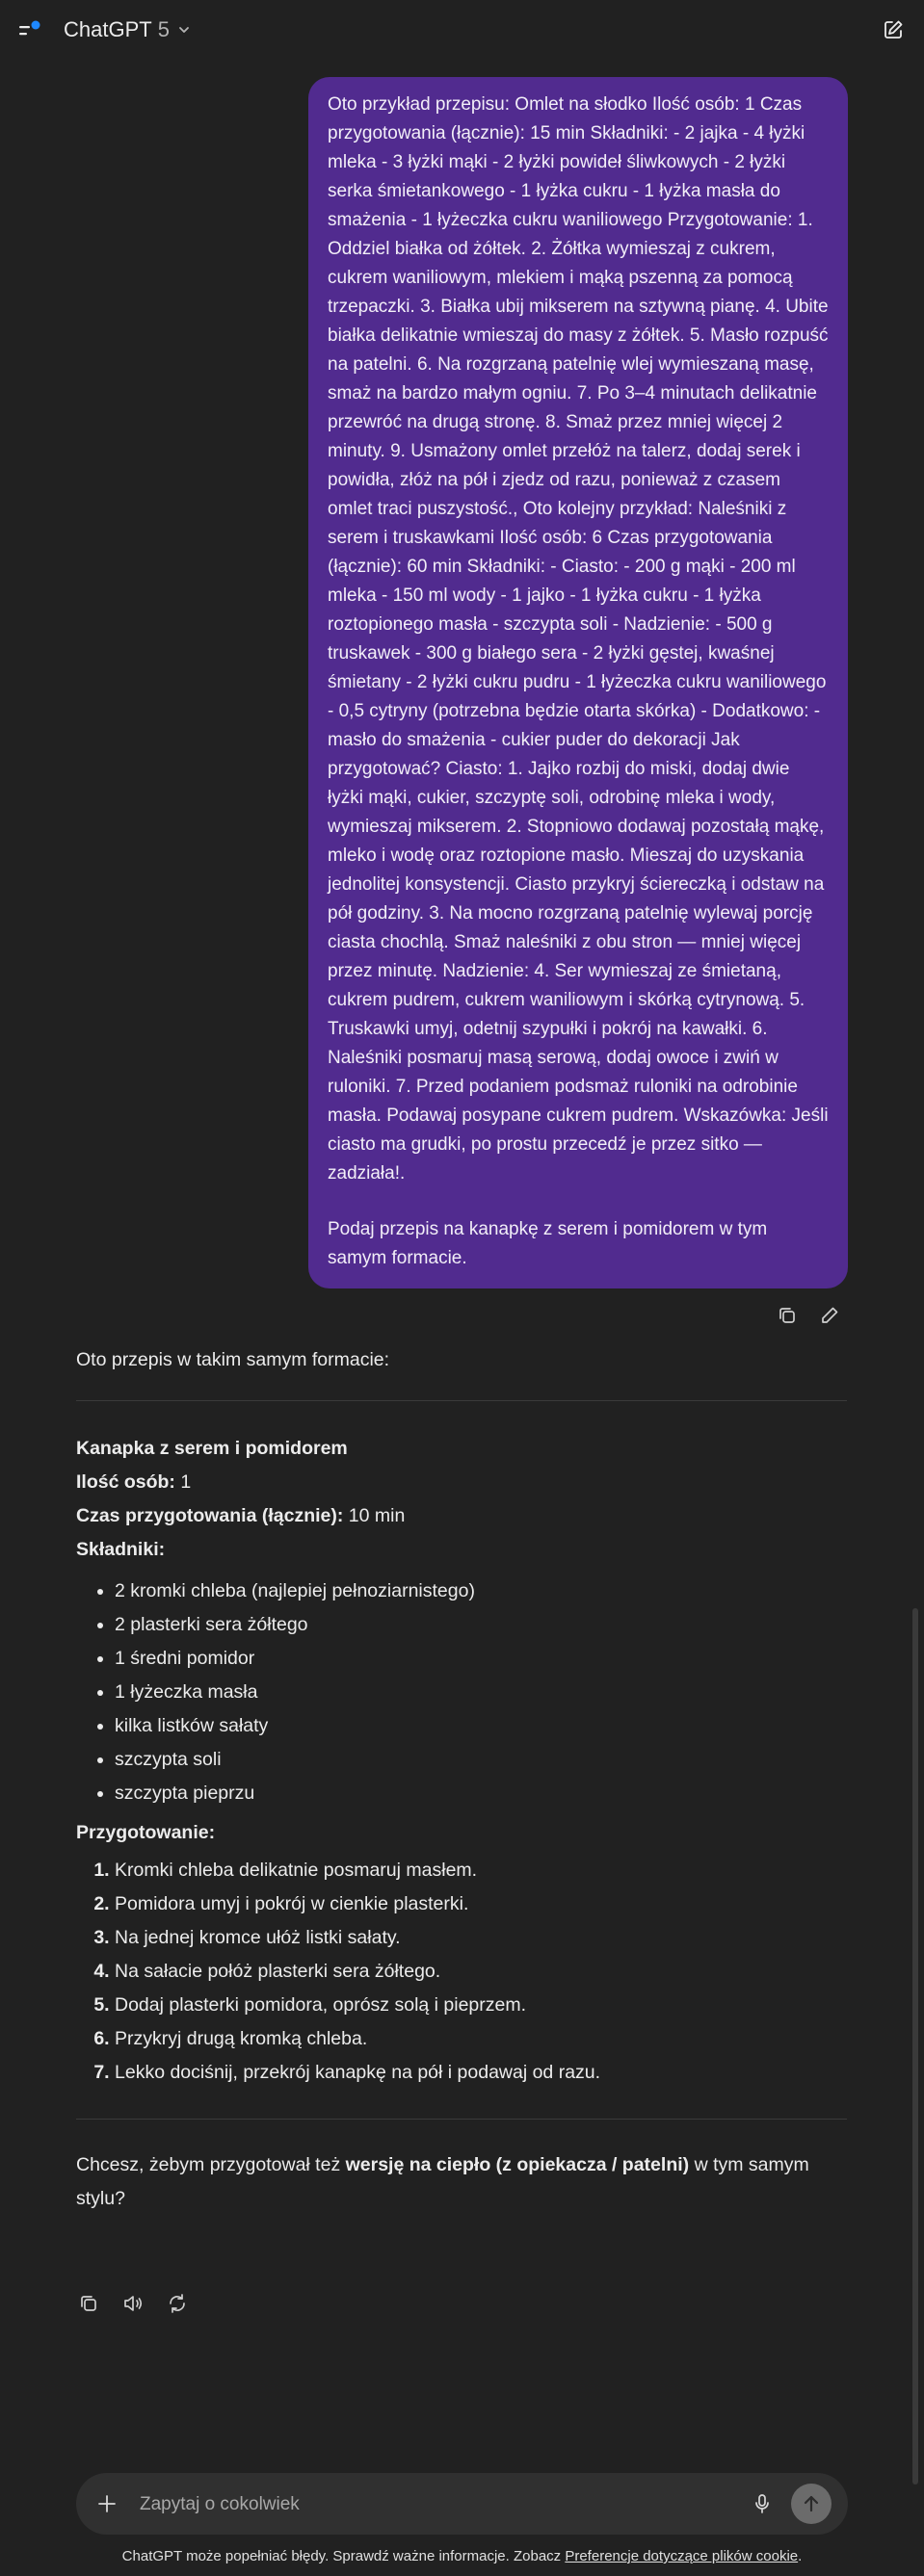 The width and height of the screenshot is (924, 2576). What do you see at coordinates (481, 1793) in the screenshot?
I see `list-item: szczypta pieprzu` at bounding box center [481, 1793].